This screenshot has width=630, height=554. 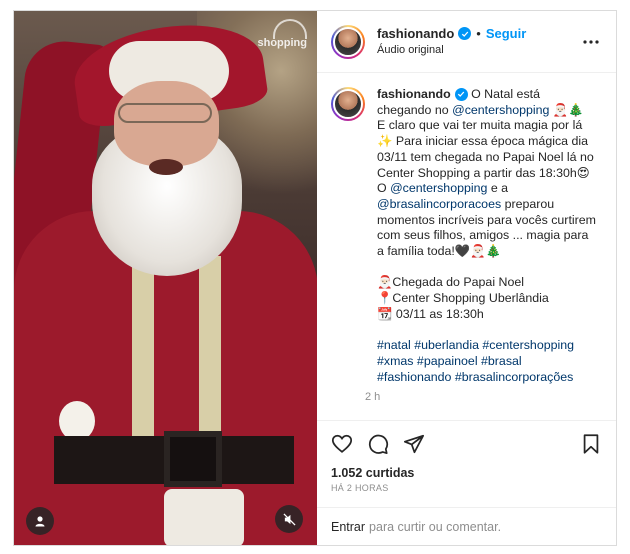 What do you see at coordinates (348, 527) in the screenshot?
I see `login-link: Entrar` at bounding box center [348, 527].